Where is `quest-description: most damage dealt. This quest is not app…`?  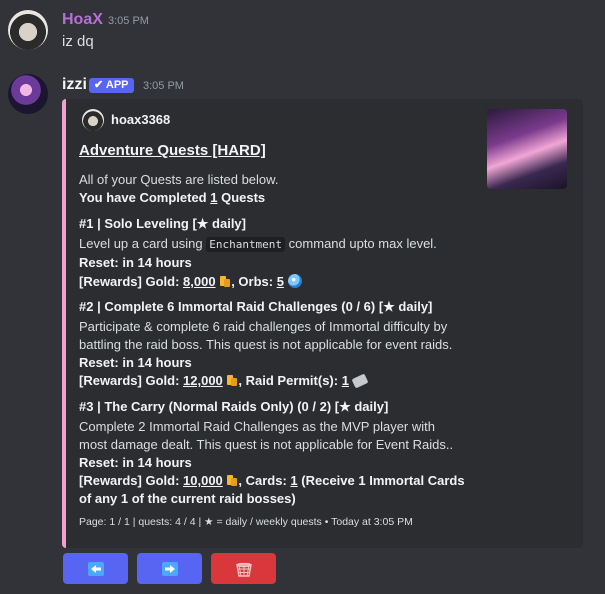 quest-description: most damage dealt. This quest is not app… is located at coordinates (266, 444).